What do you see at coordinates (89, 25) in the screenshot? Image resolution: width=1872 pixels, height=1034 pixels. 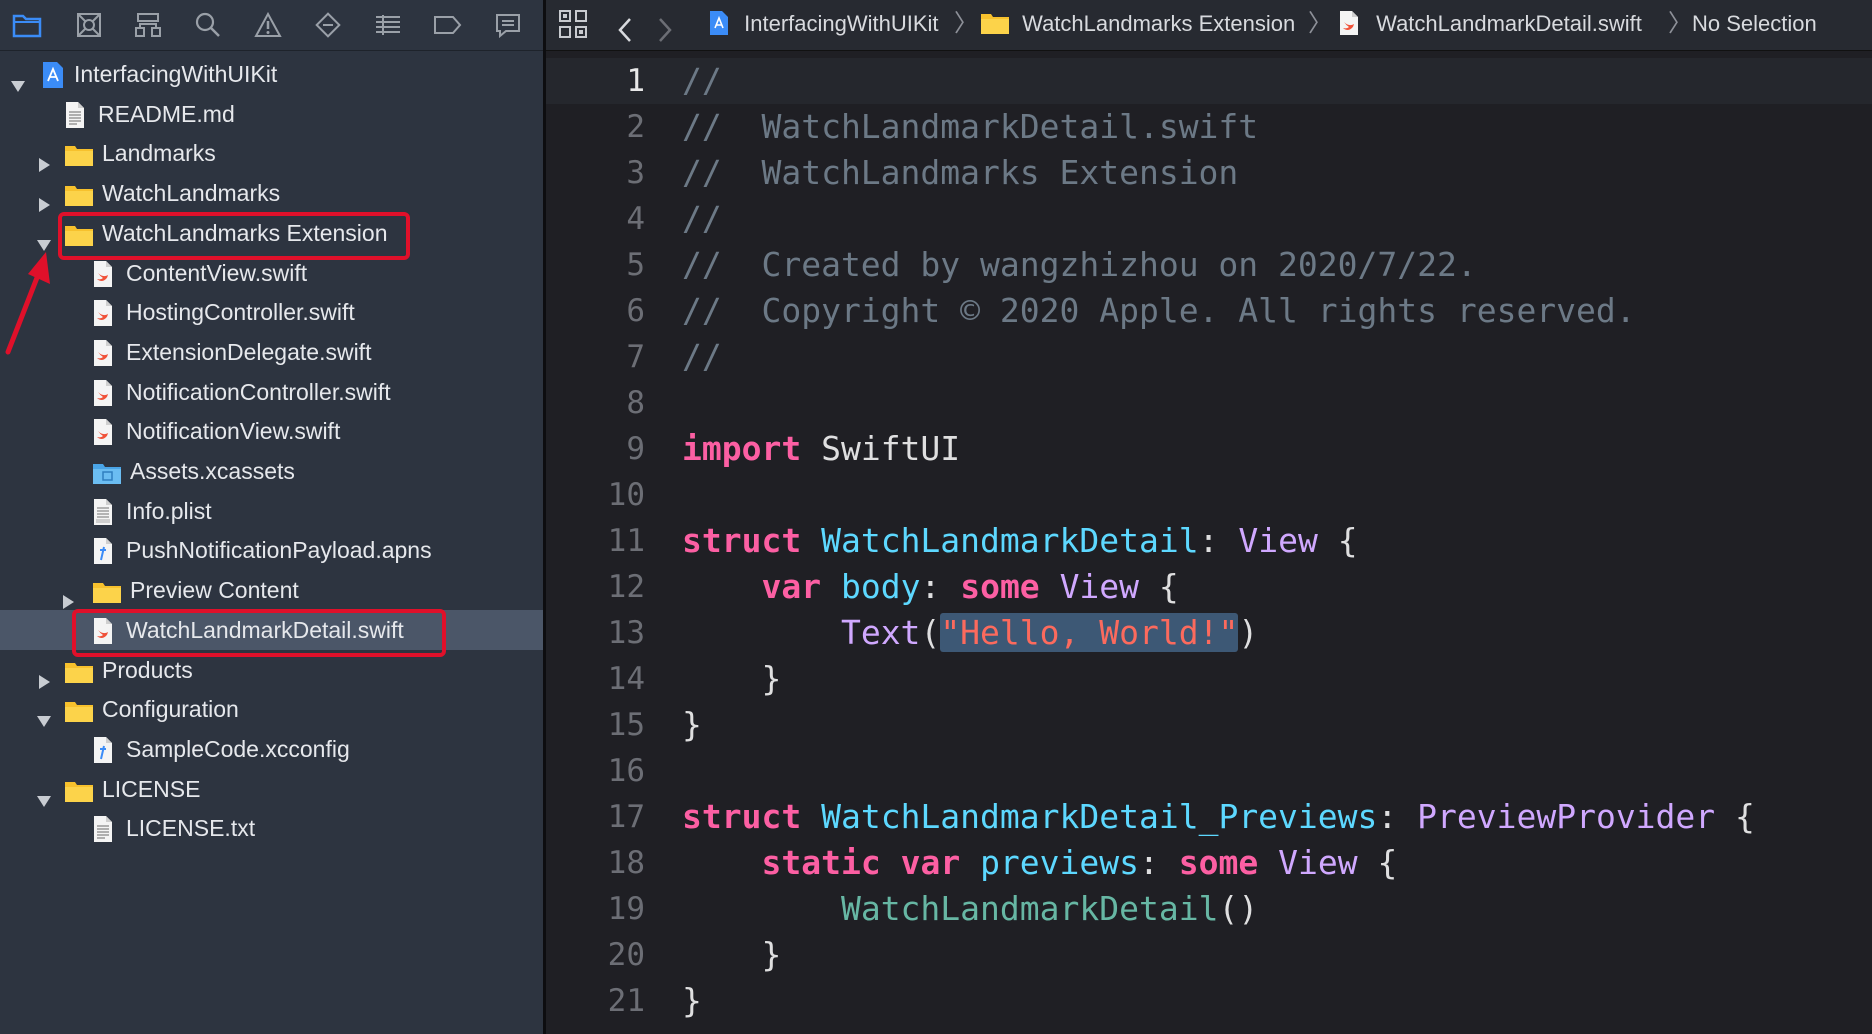 I see `source-control-icon` at bounding box center [89, 25].